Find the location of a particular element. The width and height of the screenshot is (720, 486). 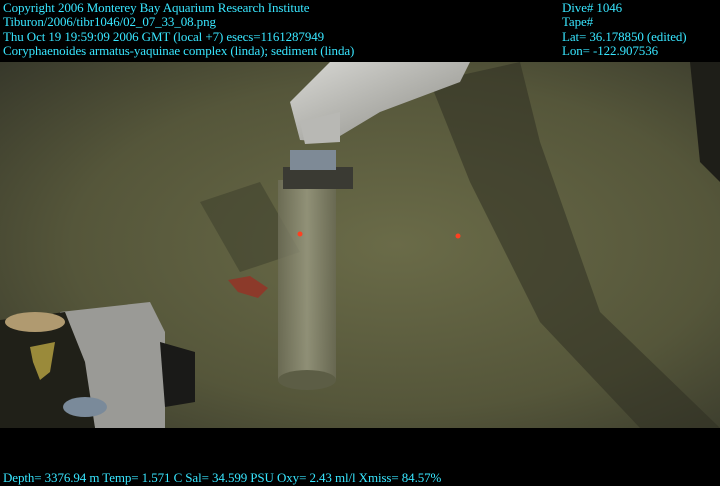

longitude: Lon= -122.907536 is located at coordinates (610, 50).